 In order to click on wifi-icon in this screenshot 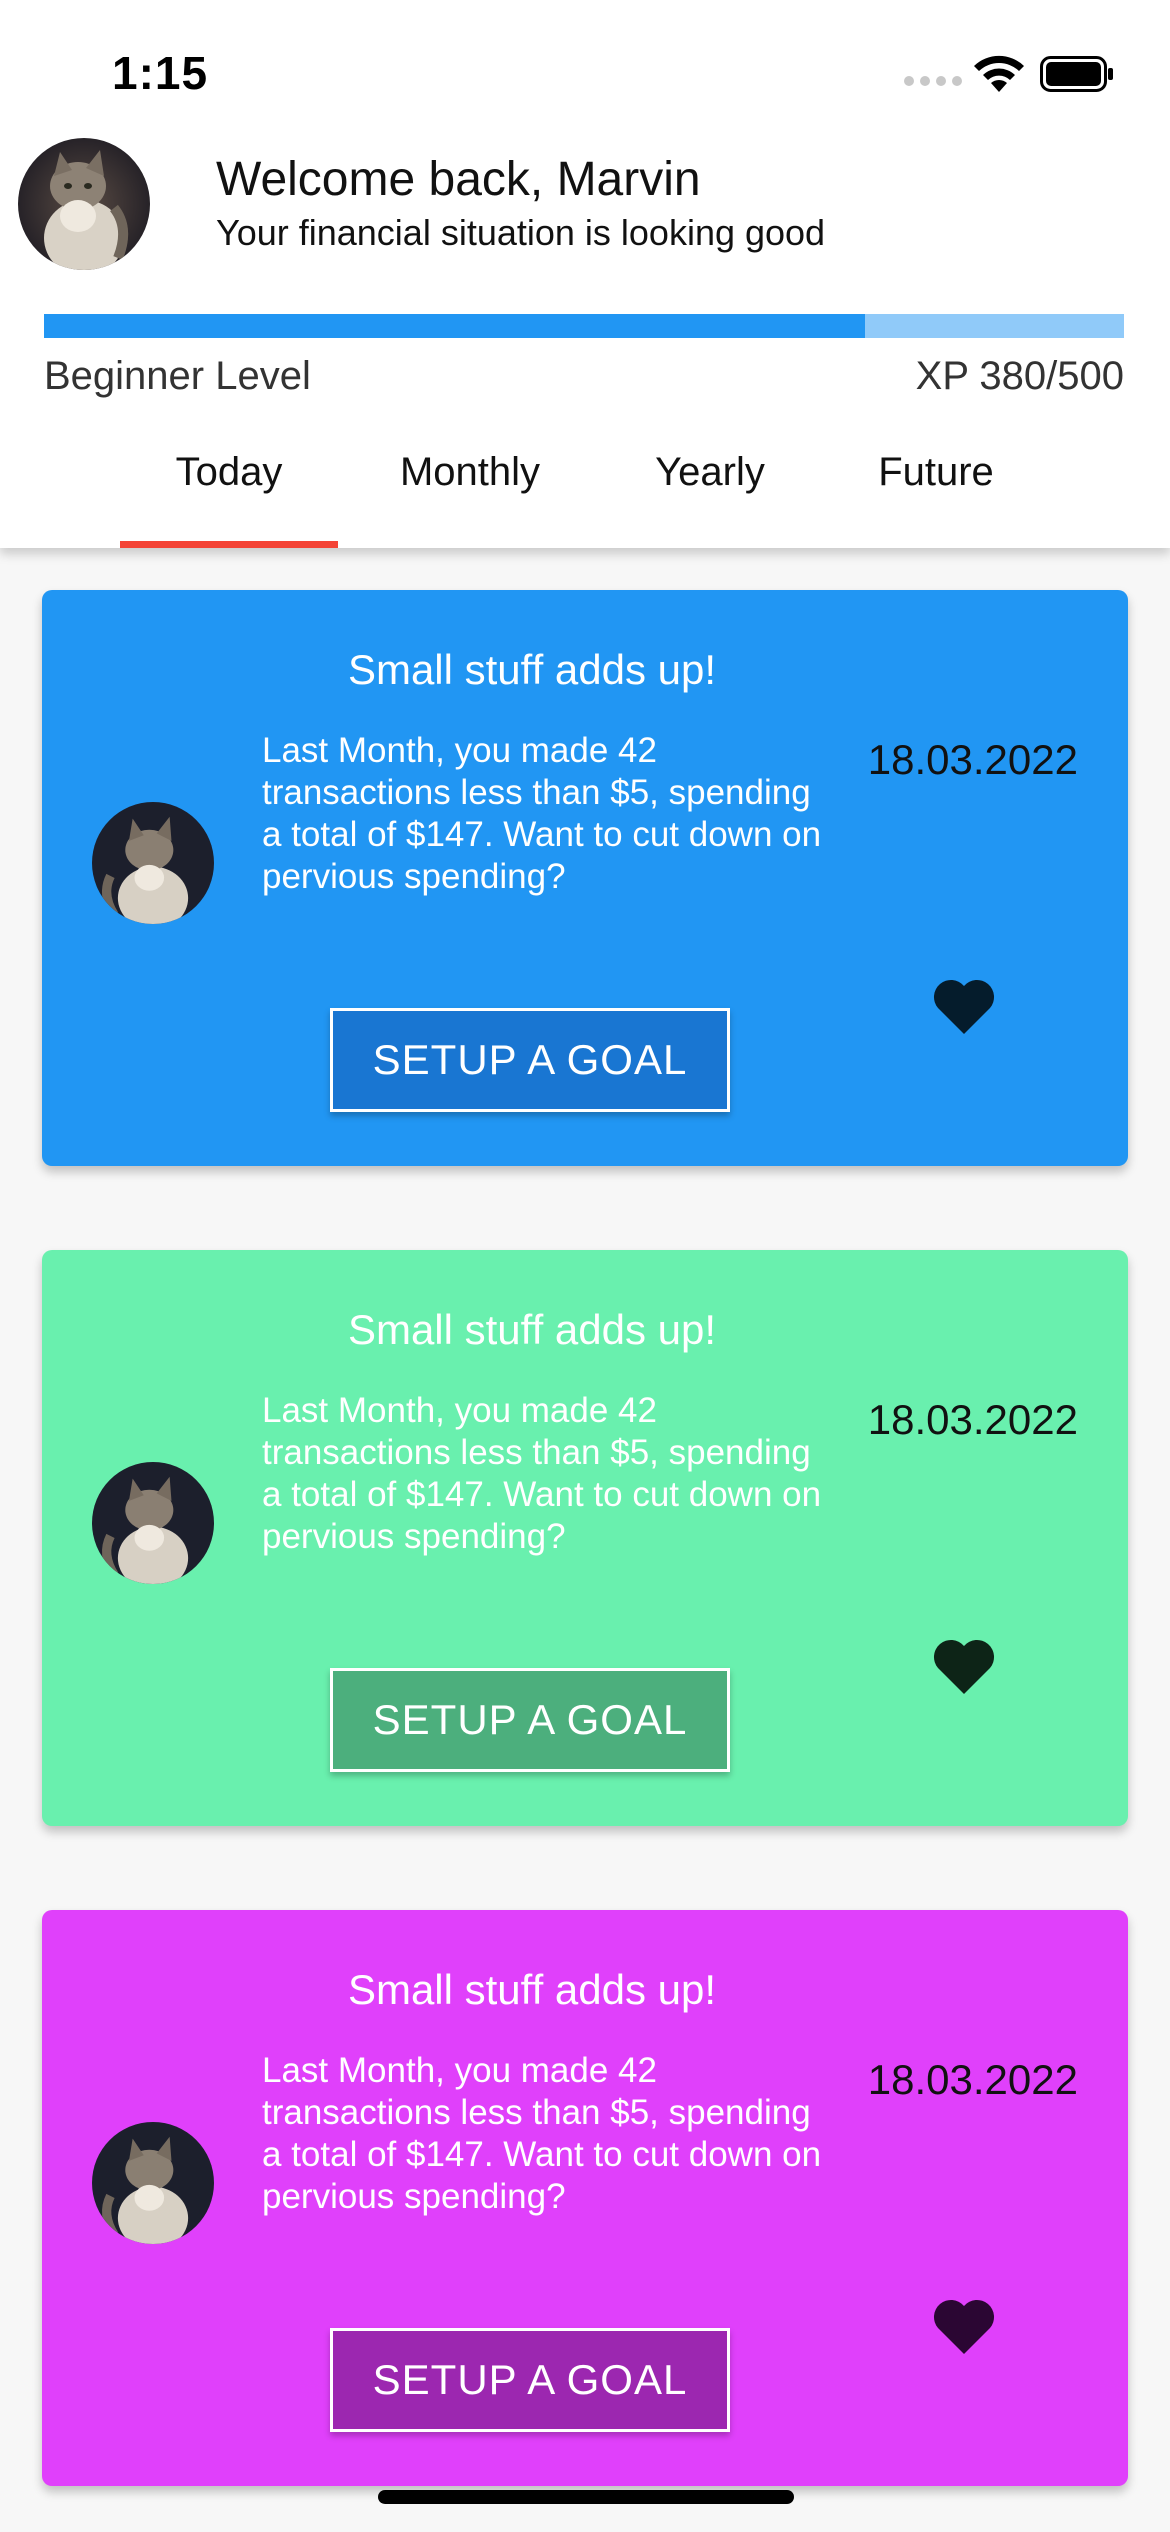, I will do `click(999, 73)`.